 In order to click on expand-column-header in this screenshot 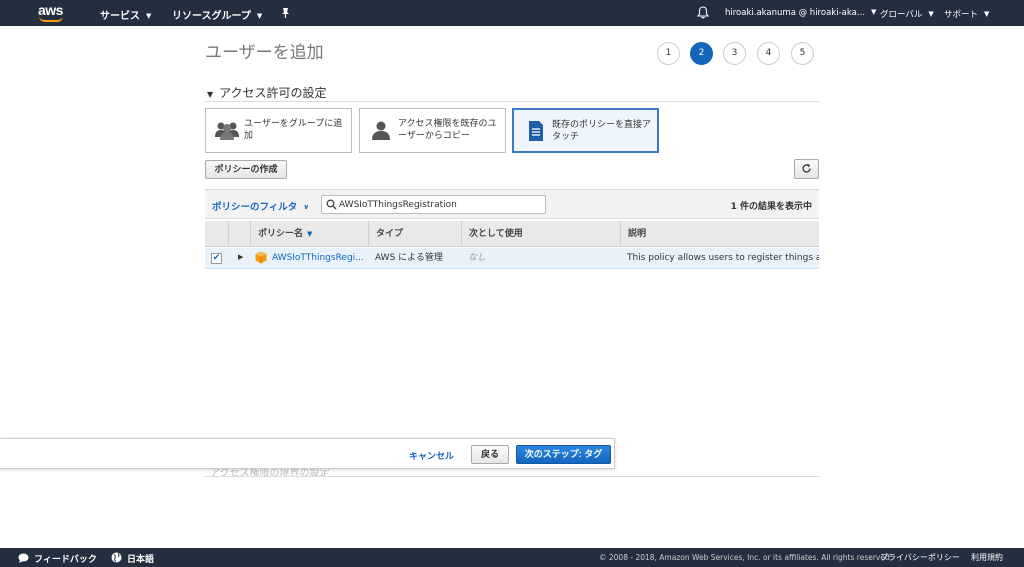, I will do `click(239, 234)`.